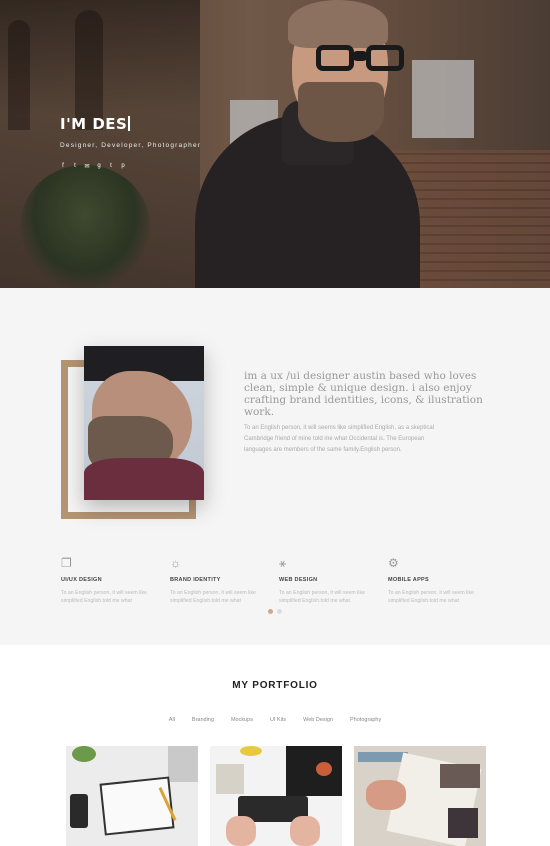  Describe the element at coordinates (365, 720) in the screenshot. I see `filter-photography: Photography` at that location.